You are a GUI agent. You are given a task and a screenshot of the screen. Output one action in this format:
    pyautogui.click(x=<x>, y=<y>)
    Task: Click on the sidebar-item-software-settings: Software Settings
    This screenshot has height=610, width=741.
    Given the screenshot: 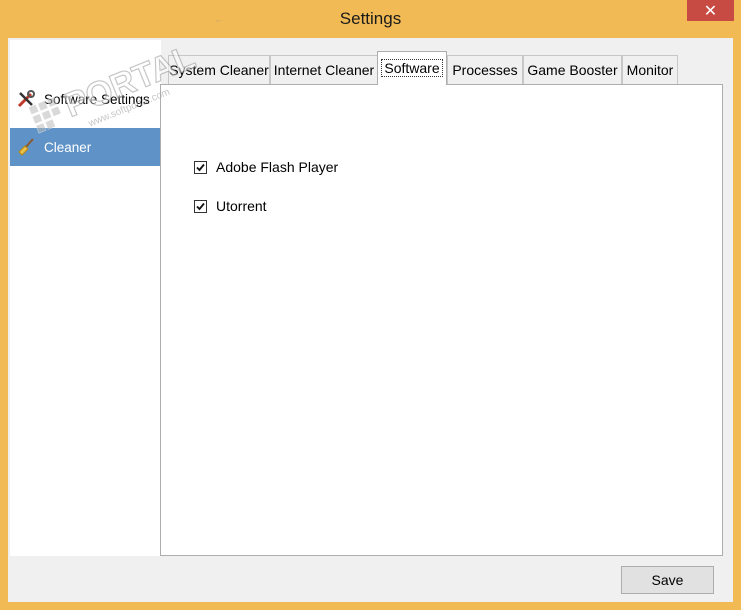 What is the action you would take?
    pyautogui.click(x=85, y=99)
    